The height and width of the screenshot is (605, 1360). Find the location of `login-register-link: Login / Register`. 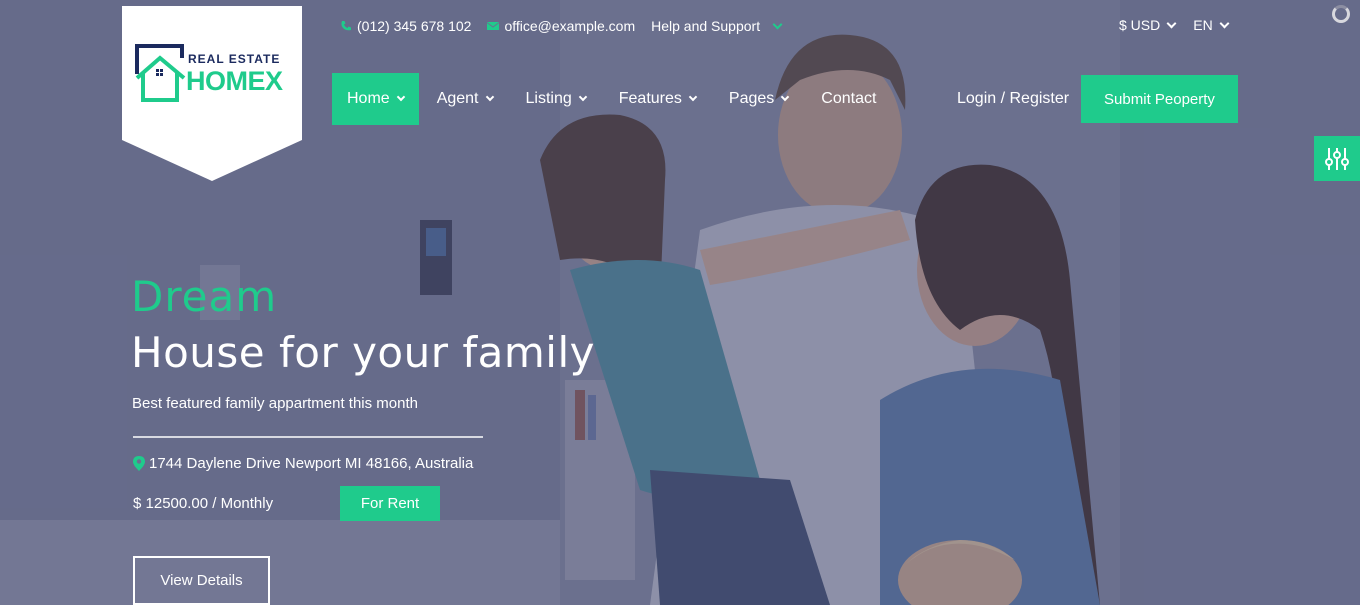

login-register-link: Login / Register is located at coordinates (1013, 99).